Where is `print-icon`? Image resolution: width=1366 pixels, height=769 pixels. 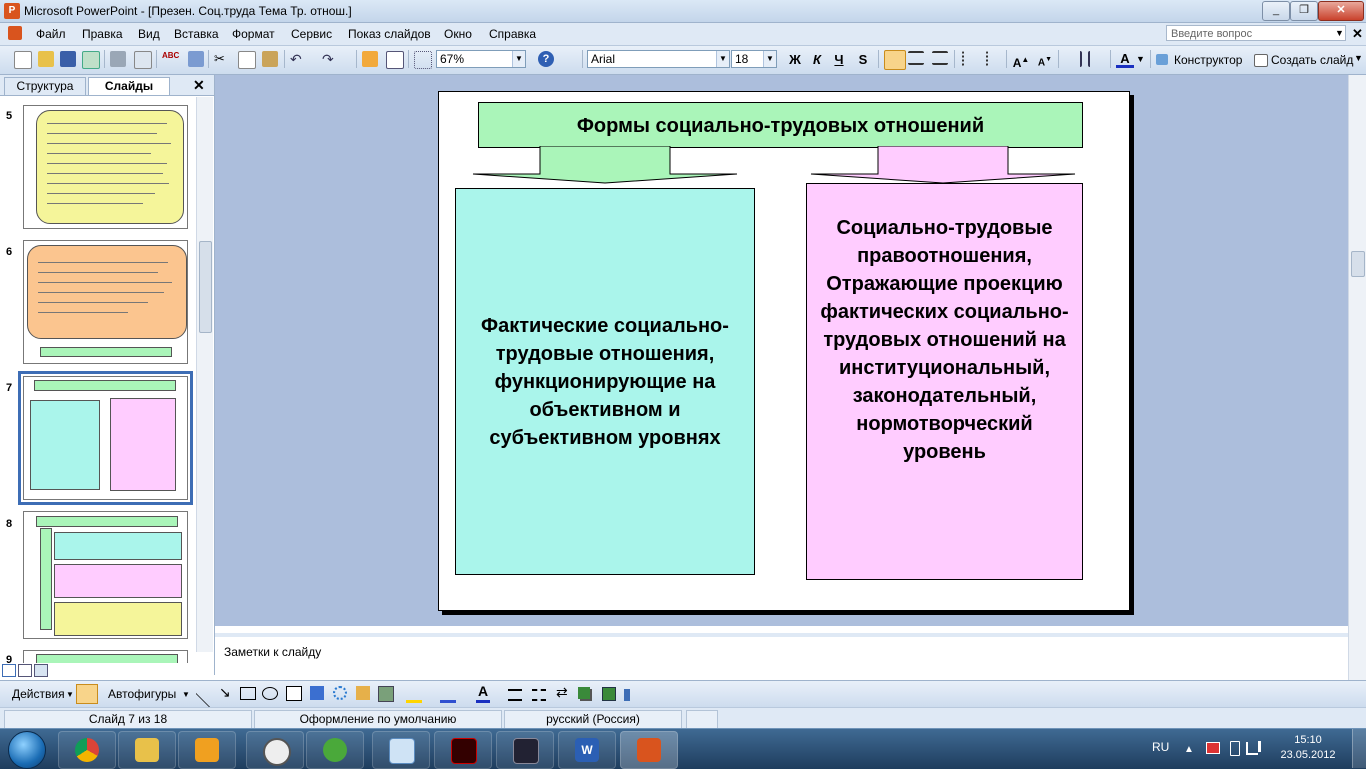 print-icon is located at coordinates (118, 59).